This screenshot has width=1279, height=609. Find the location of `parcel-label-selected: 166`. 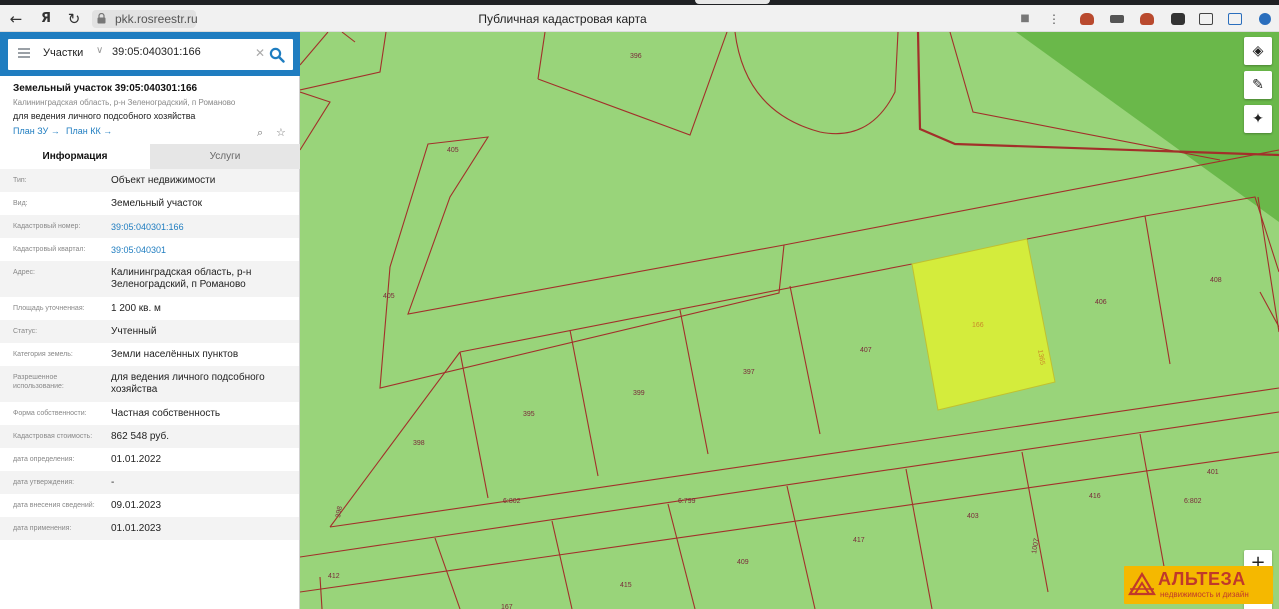

parcel-label-selected: 166 is located at coordinates (978, 325).